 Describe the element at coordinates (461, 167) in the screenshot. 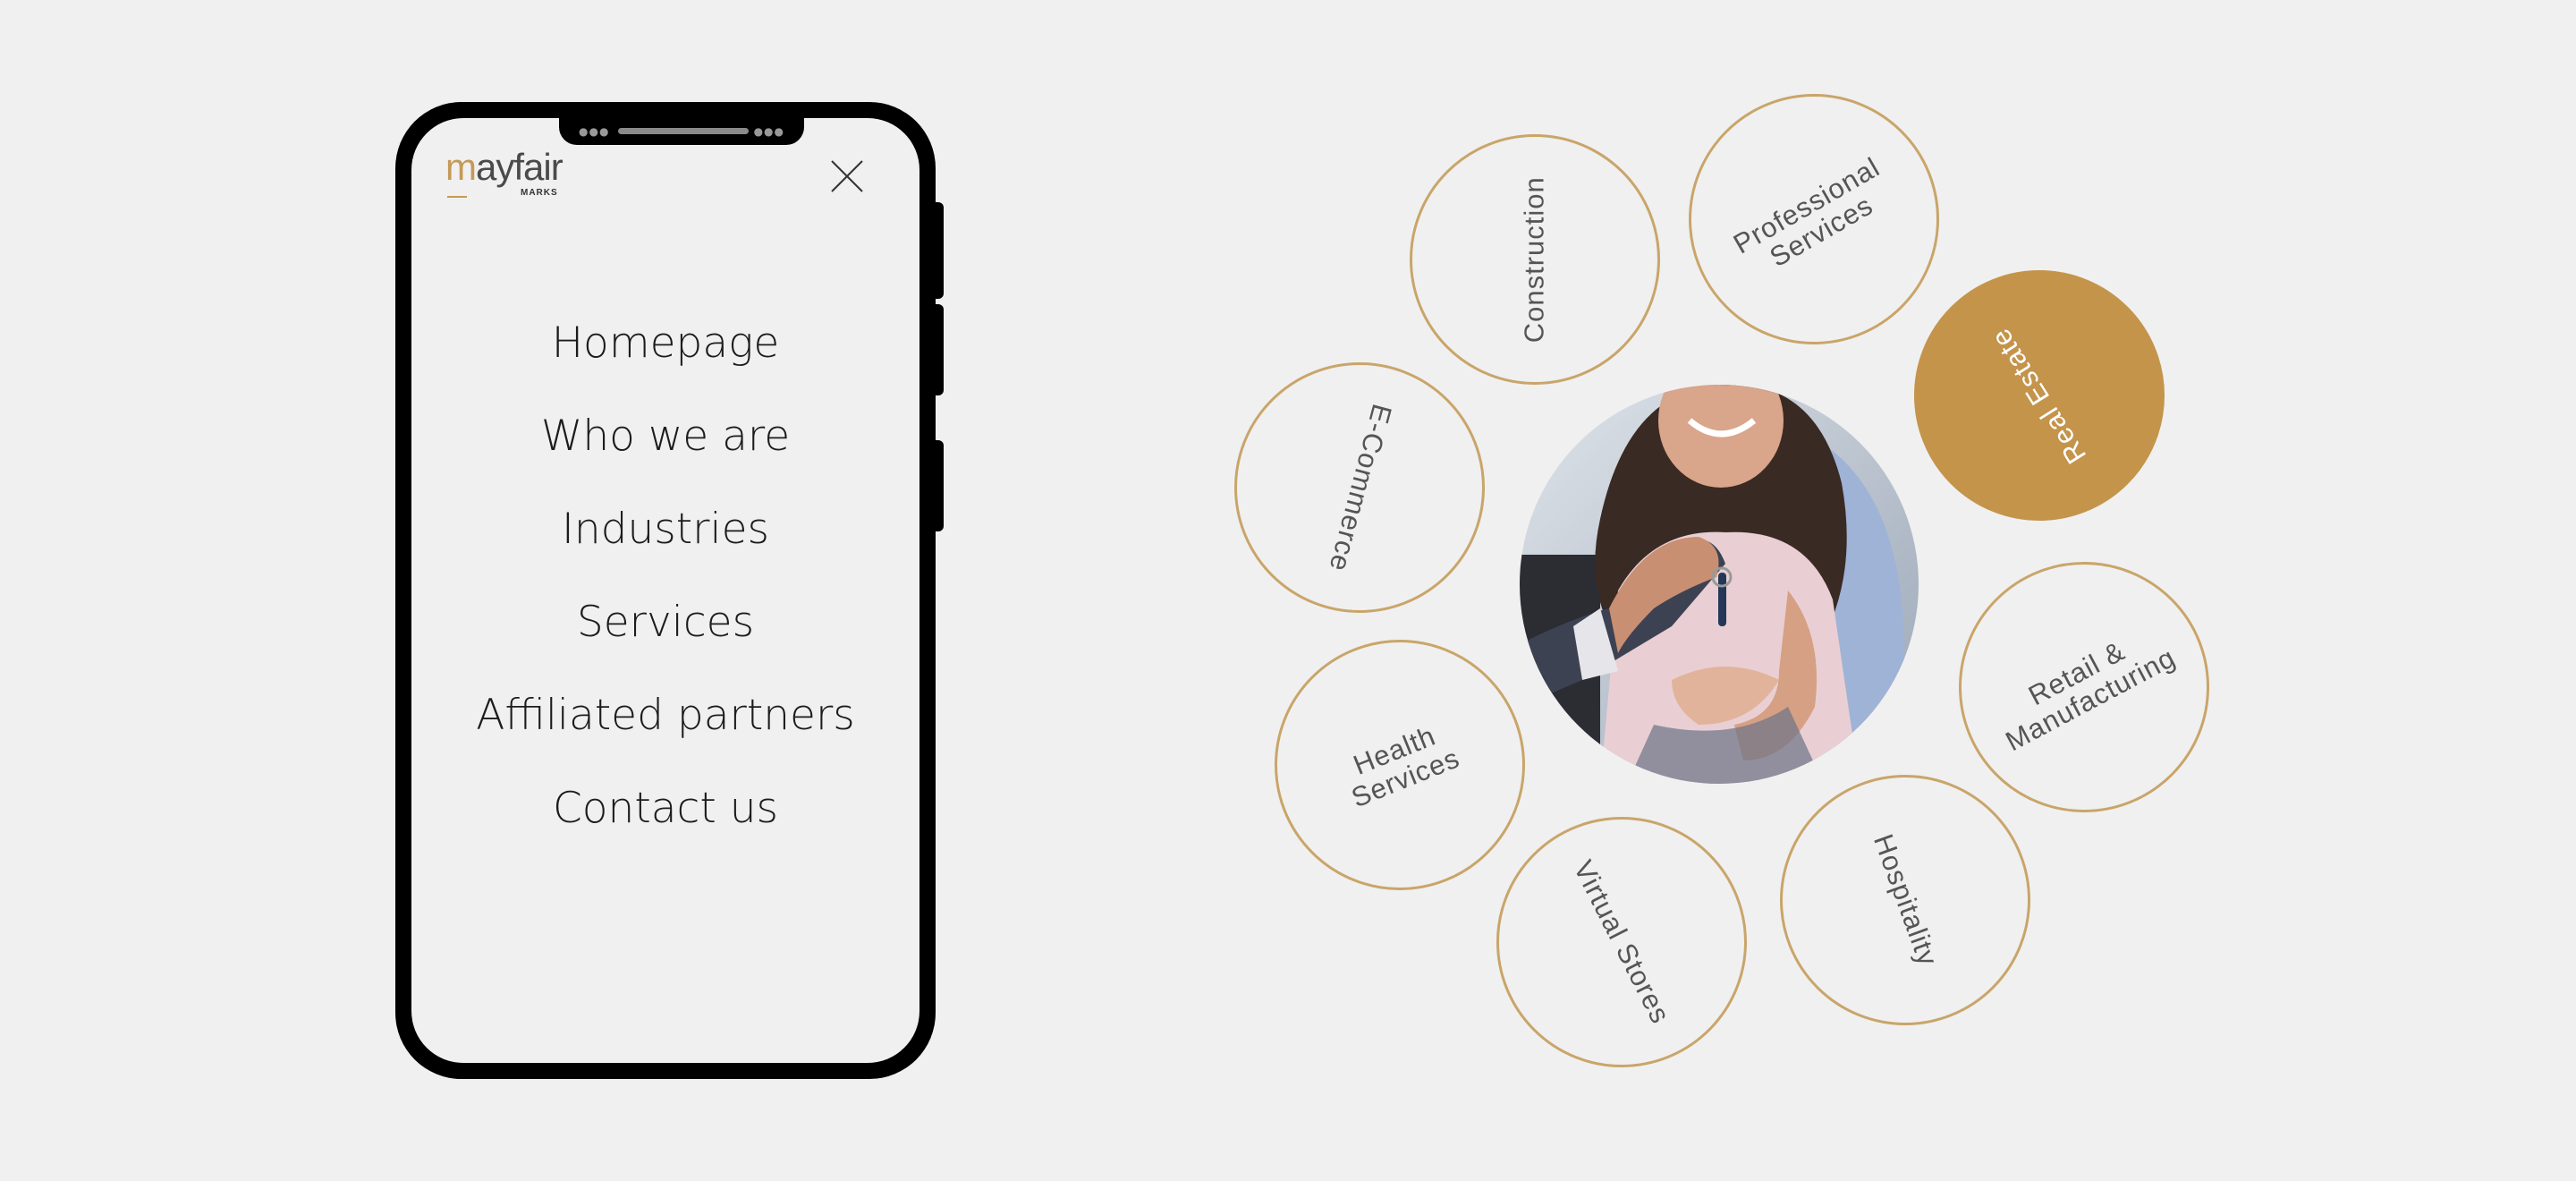

I see `logo-accent-letter: m` at that location.